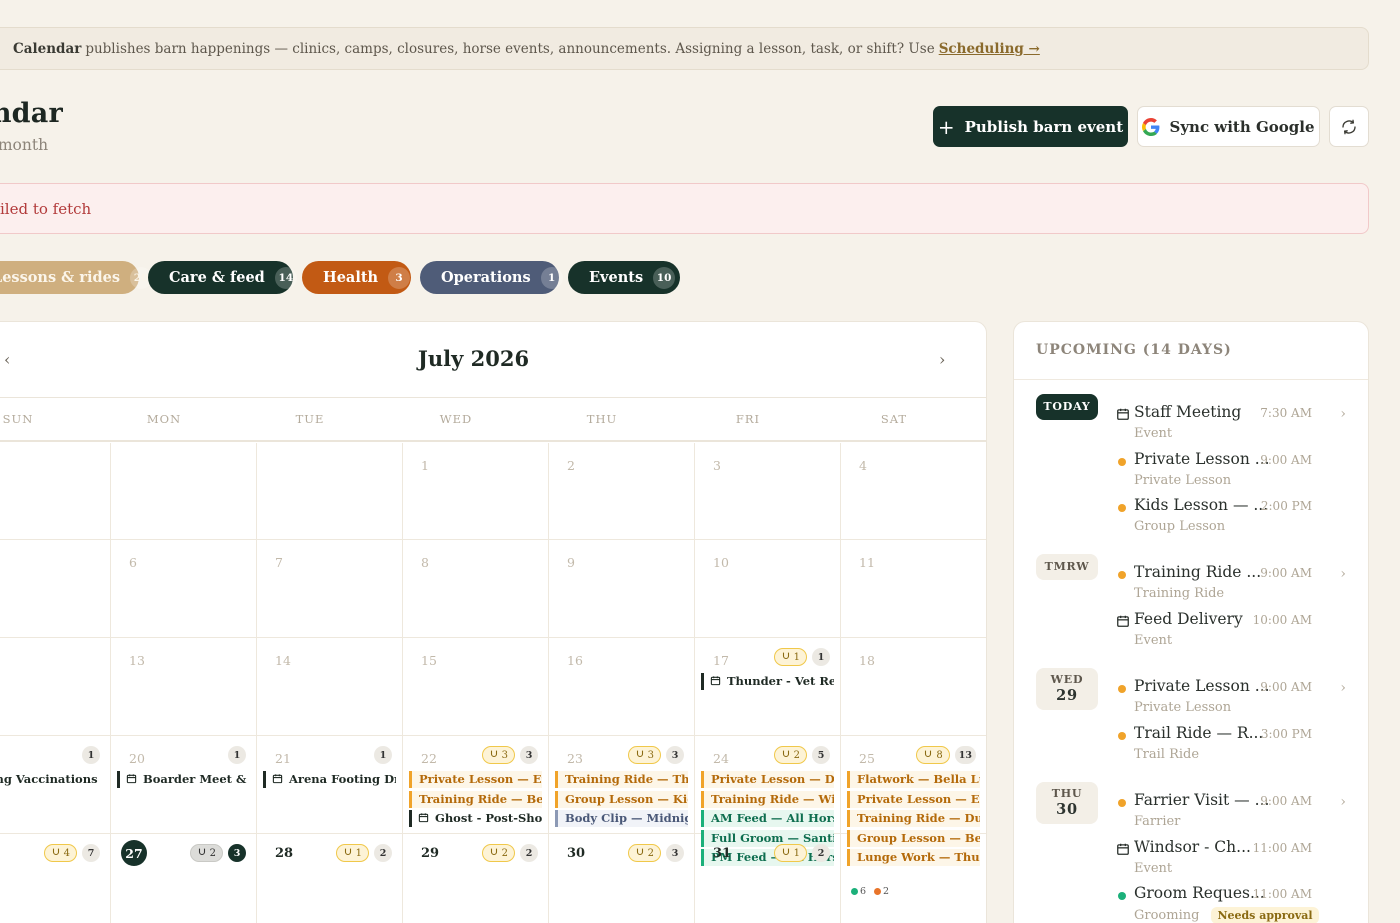 The height and width of the screenshot is (923, 1400). I want to click on filter-chip: Events 10, so click(624, 277).